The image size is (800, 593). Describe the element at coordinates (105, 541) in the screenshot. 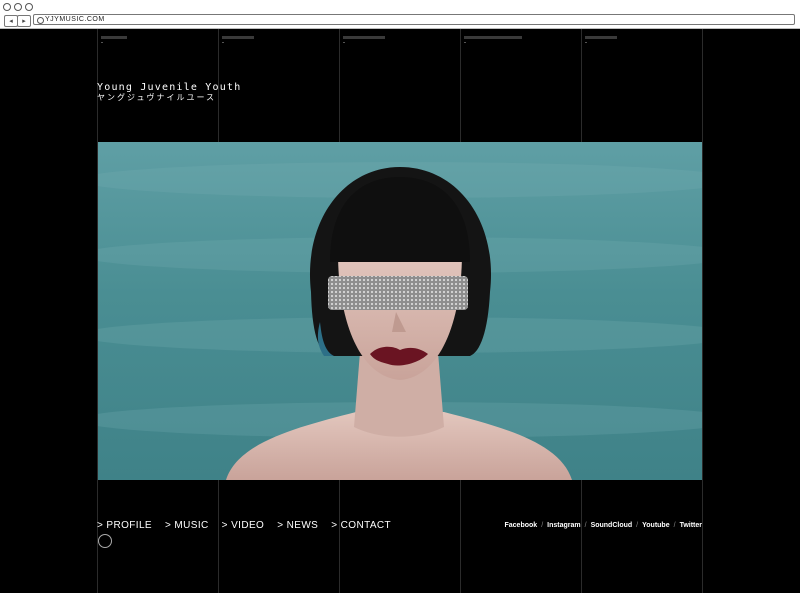

I see `circle-icon` at that location.